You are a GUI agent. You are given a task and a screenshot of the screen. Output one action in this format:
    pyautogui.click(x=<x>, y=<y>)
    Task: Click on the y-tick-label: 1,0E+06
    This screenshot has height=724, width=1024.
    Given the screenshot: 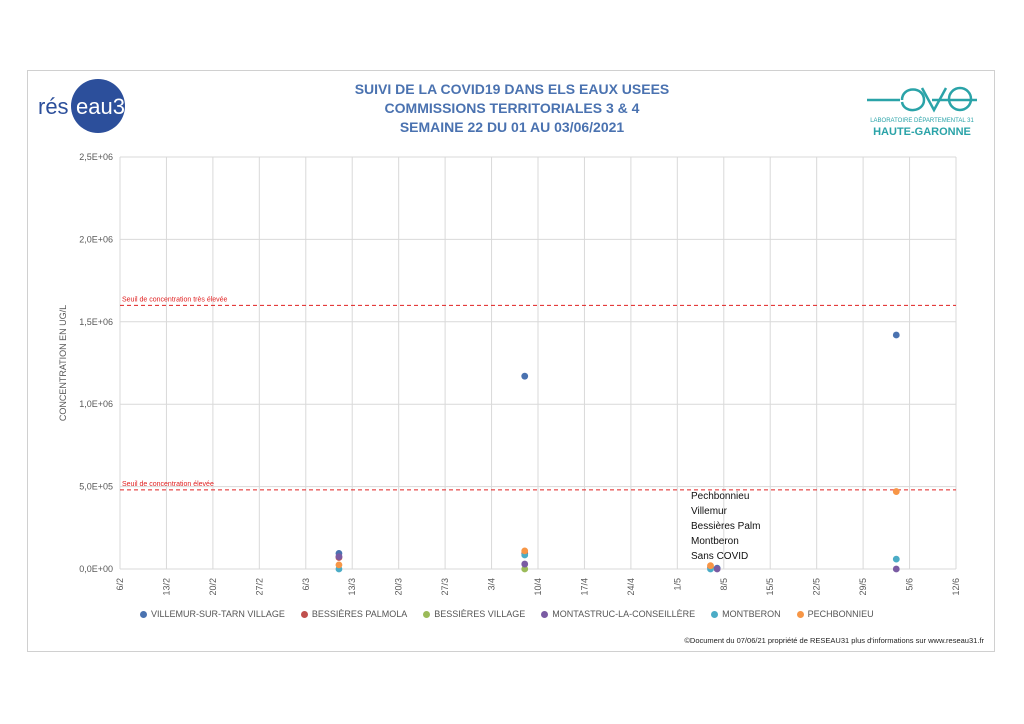 What is the action you would take?
    pyautogui.click(x=96, y=404)
    